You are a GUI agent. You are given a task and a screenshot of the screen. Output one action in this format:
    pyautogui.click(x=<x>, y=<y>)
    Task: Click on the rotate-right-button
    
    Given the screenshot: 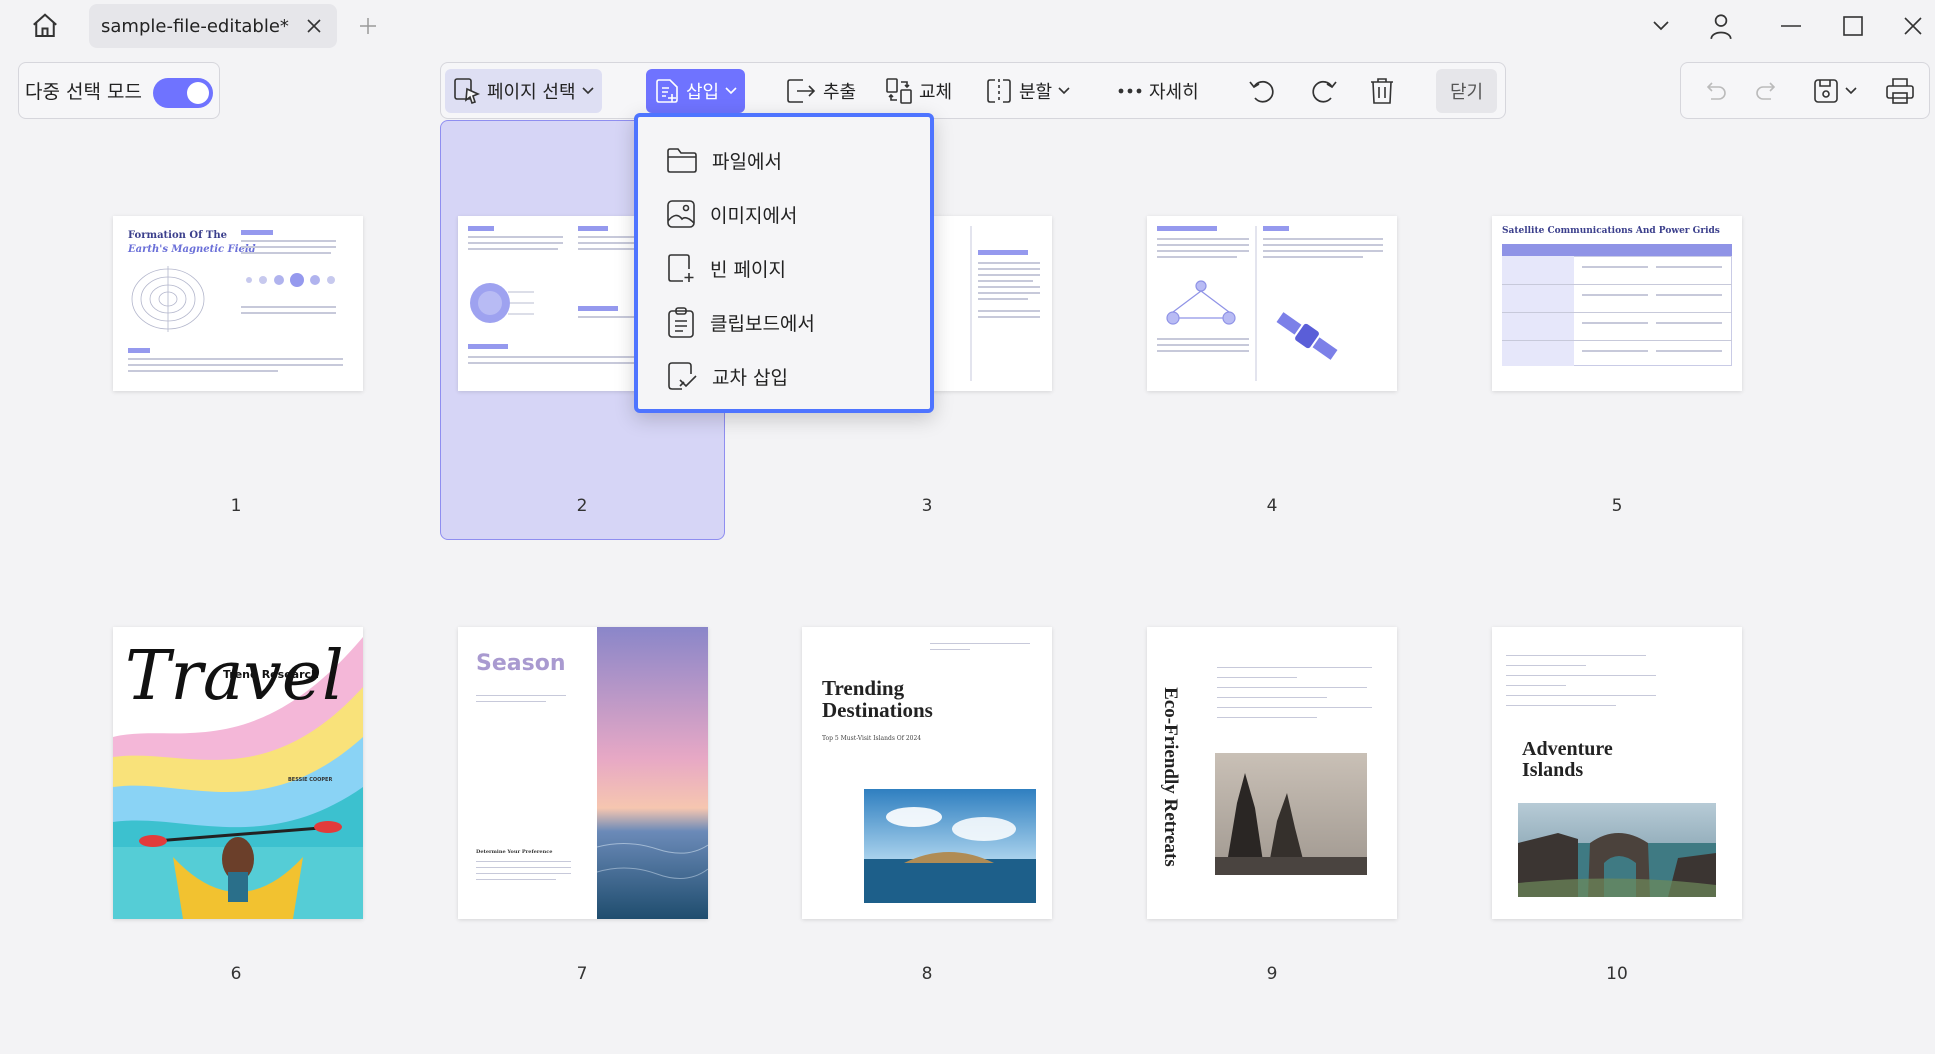 What is the action you would take?
    pyautogui.click(x=1324, y=91)
    